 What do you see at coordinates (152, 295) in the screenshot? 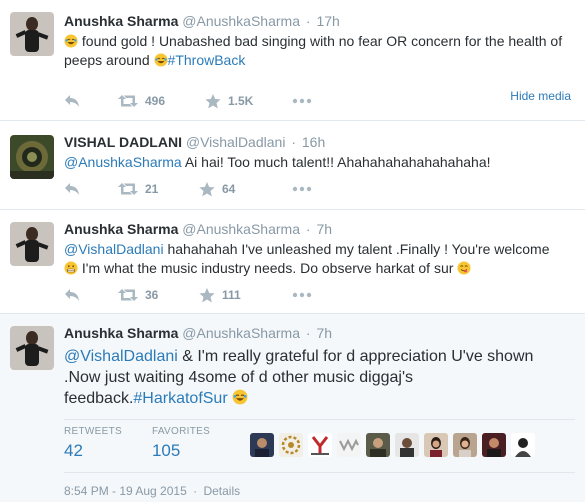
I see `retweet-count: 36` at bounding box center [152, 295].